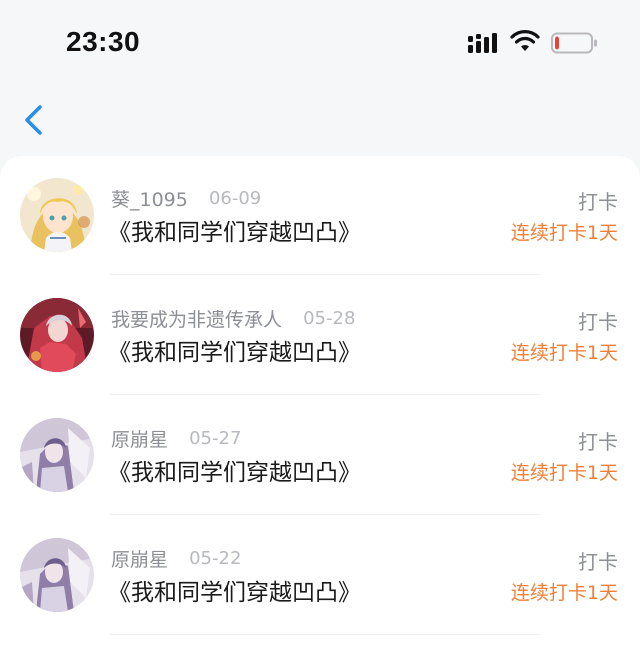 This screenshot has height=645, width=640. Describe the element at coordinates (103, 41) in the screenshot. I see `status-time: 23:30` at that location.